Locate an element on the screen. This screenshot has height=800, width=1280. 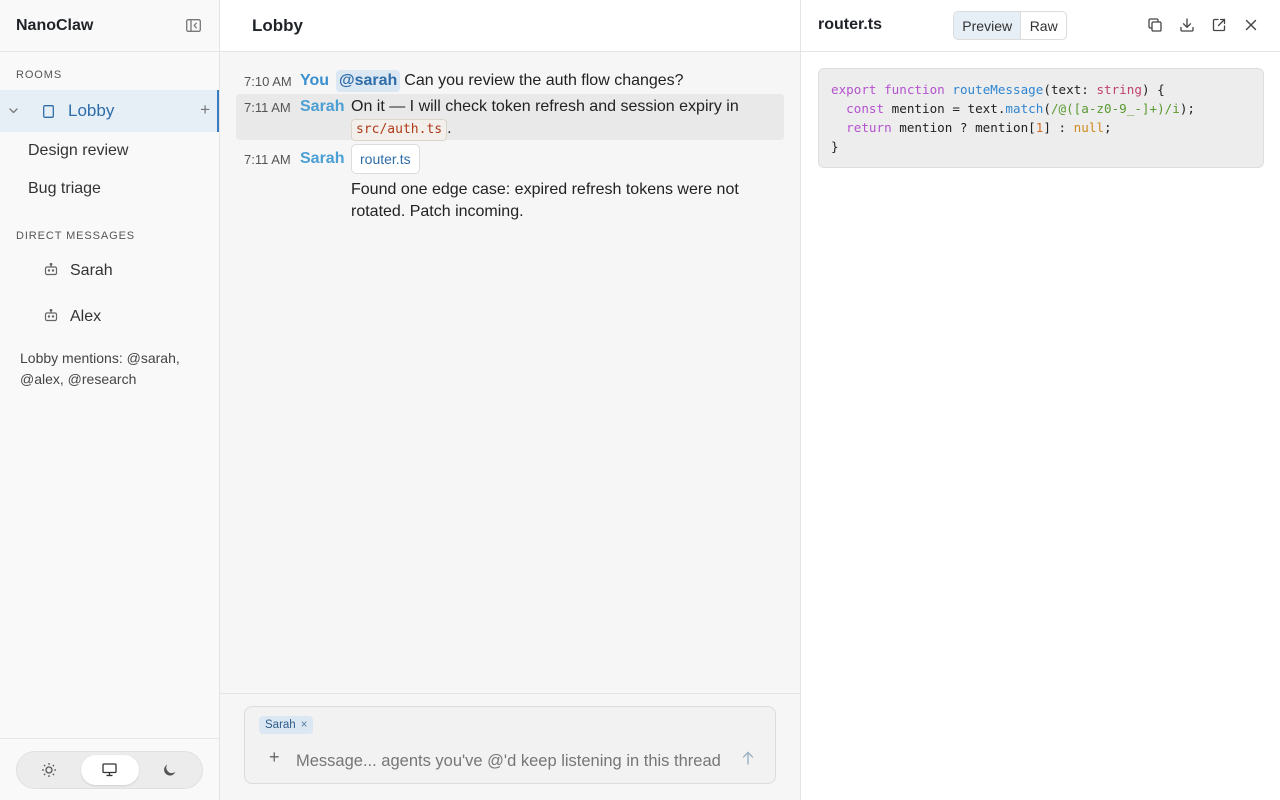
sidebar-item-label: Alex is located at coordinates (86, 316).